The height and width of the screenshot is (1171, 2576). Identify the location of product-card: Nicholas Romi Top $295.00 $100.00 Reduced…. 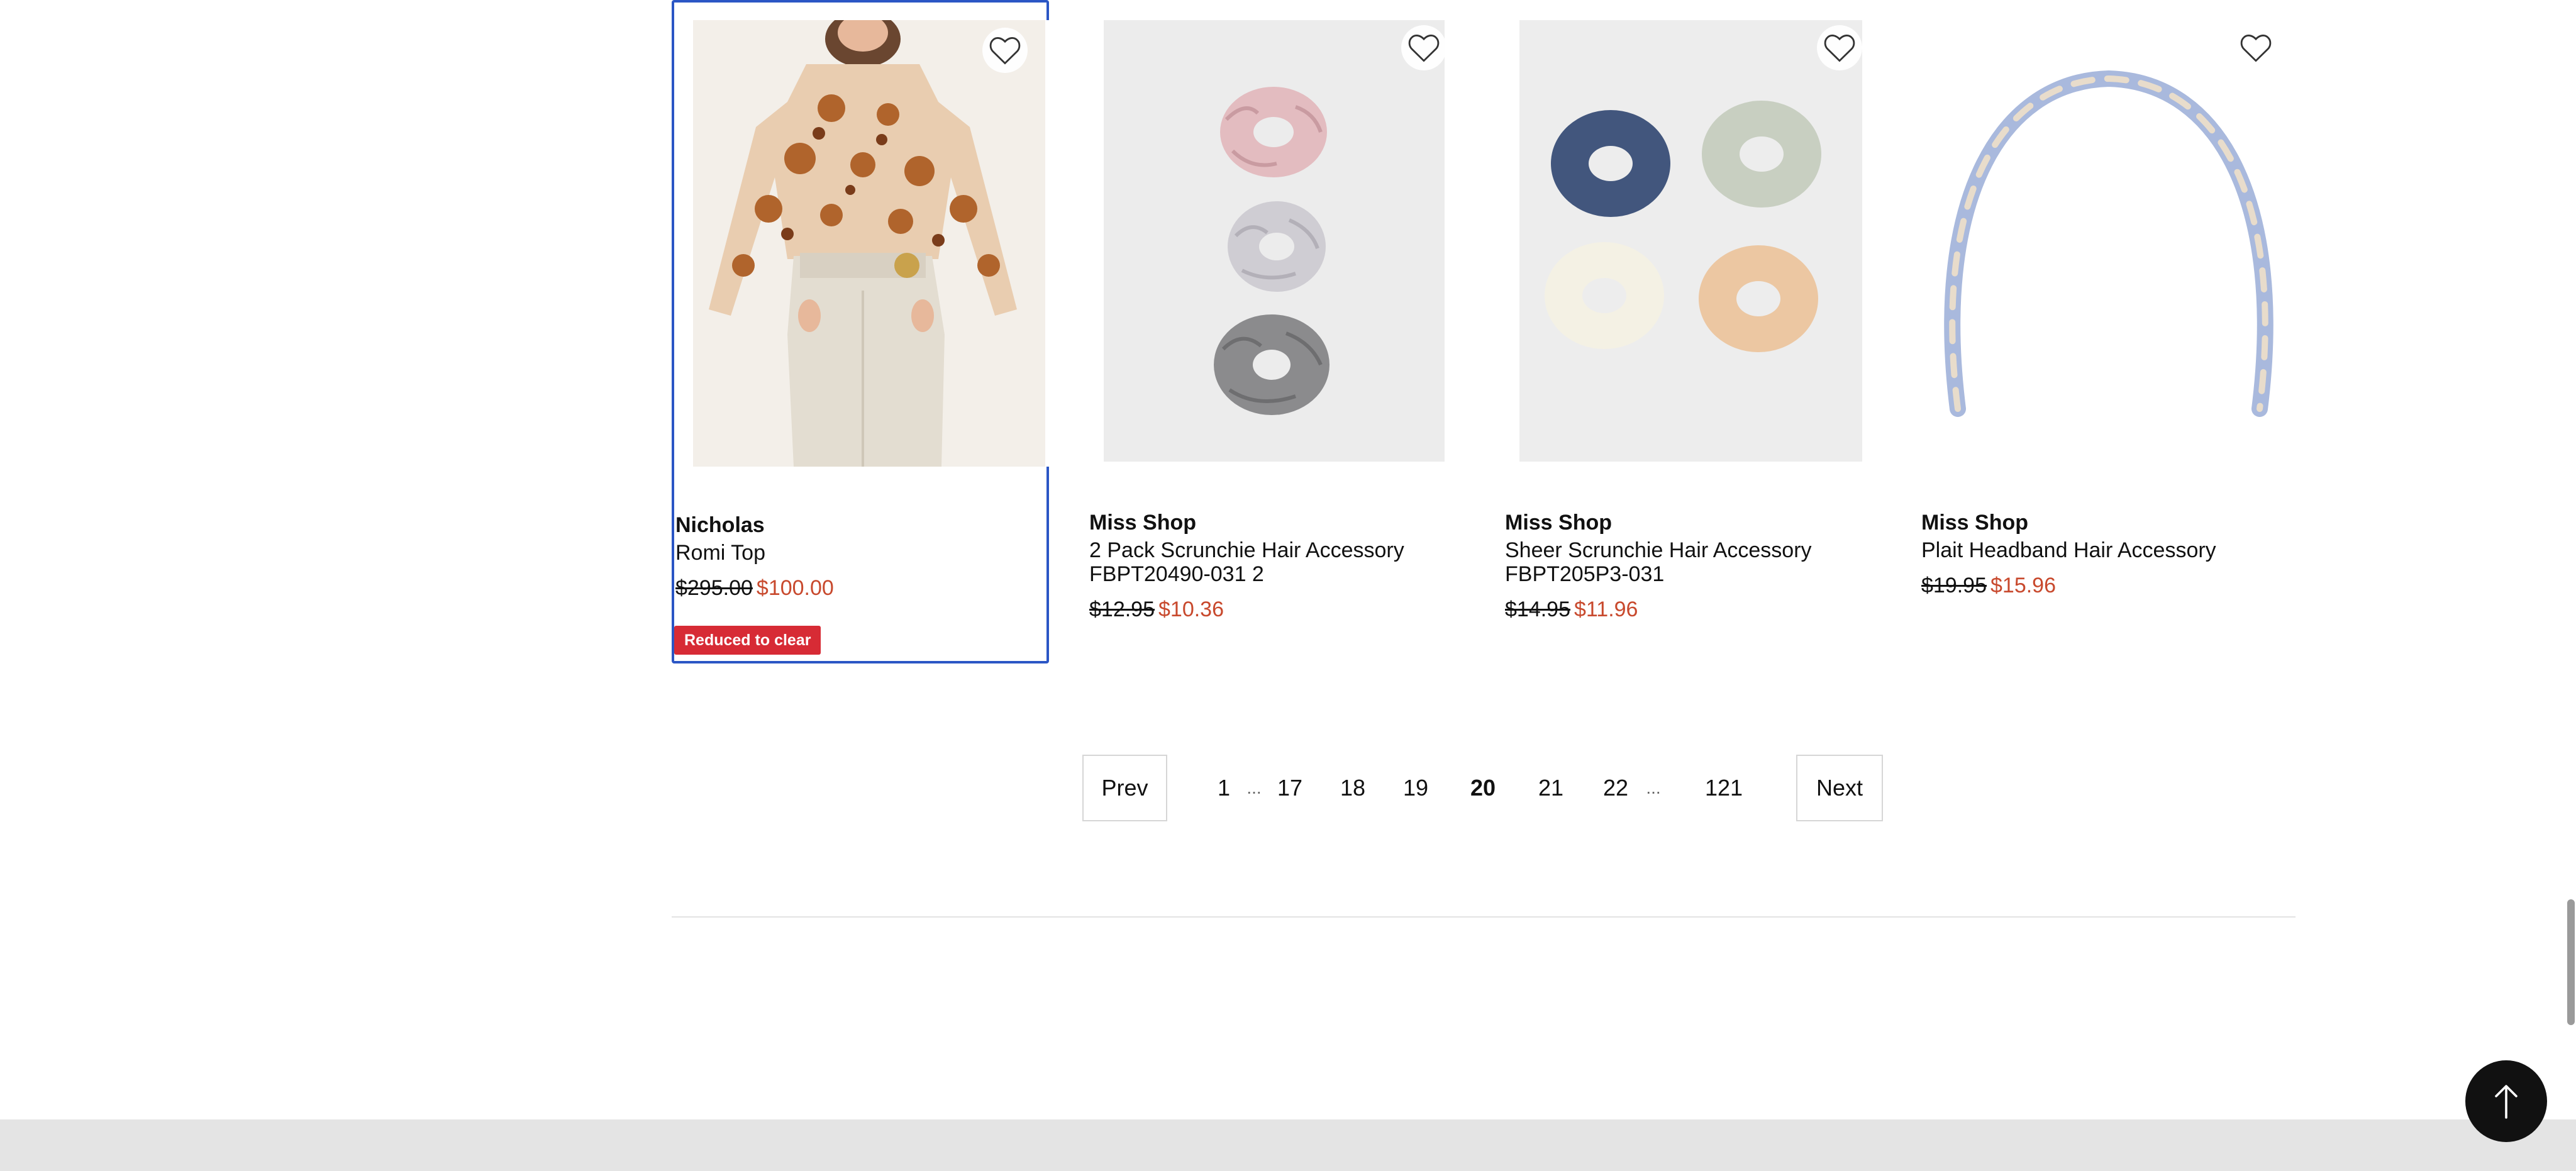
(862, 331).